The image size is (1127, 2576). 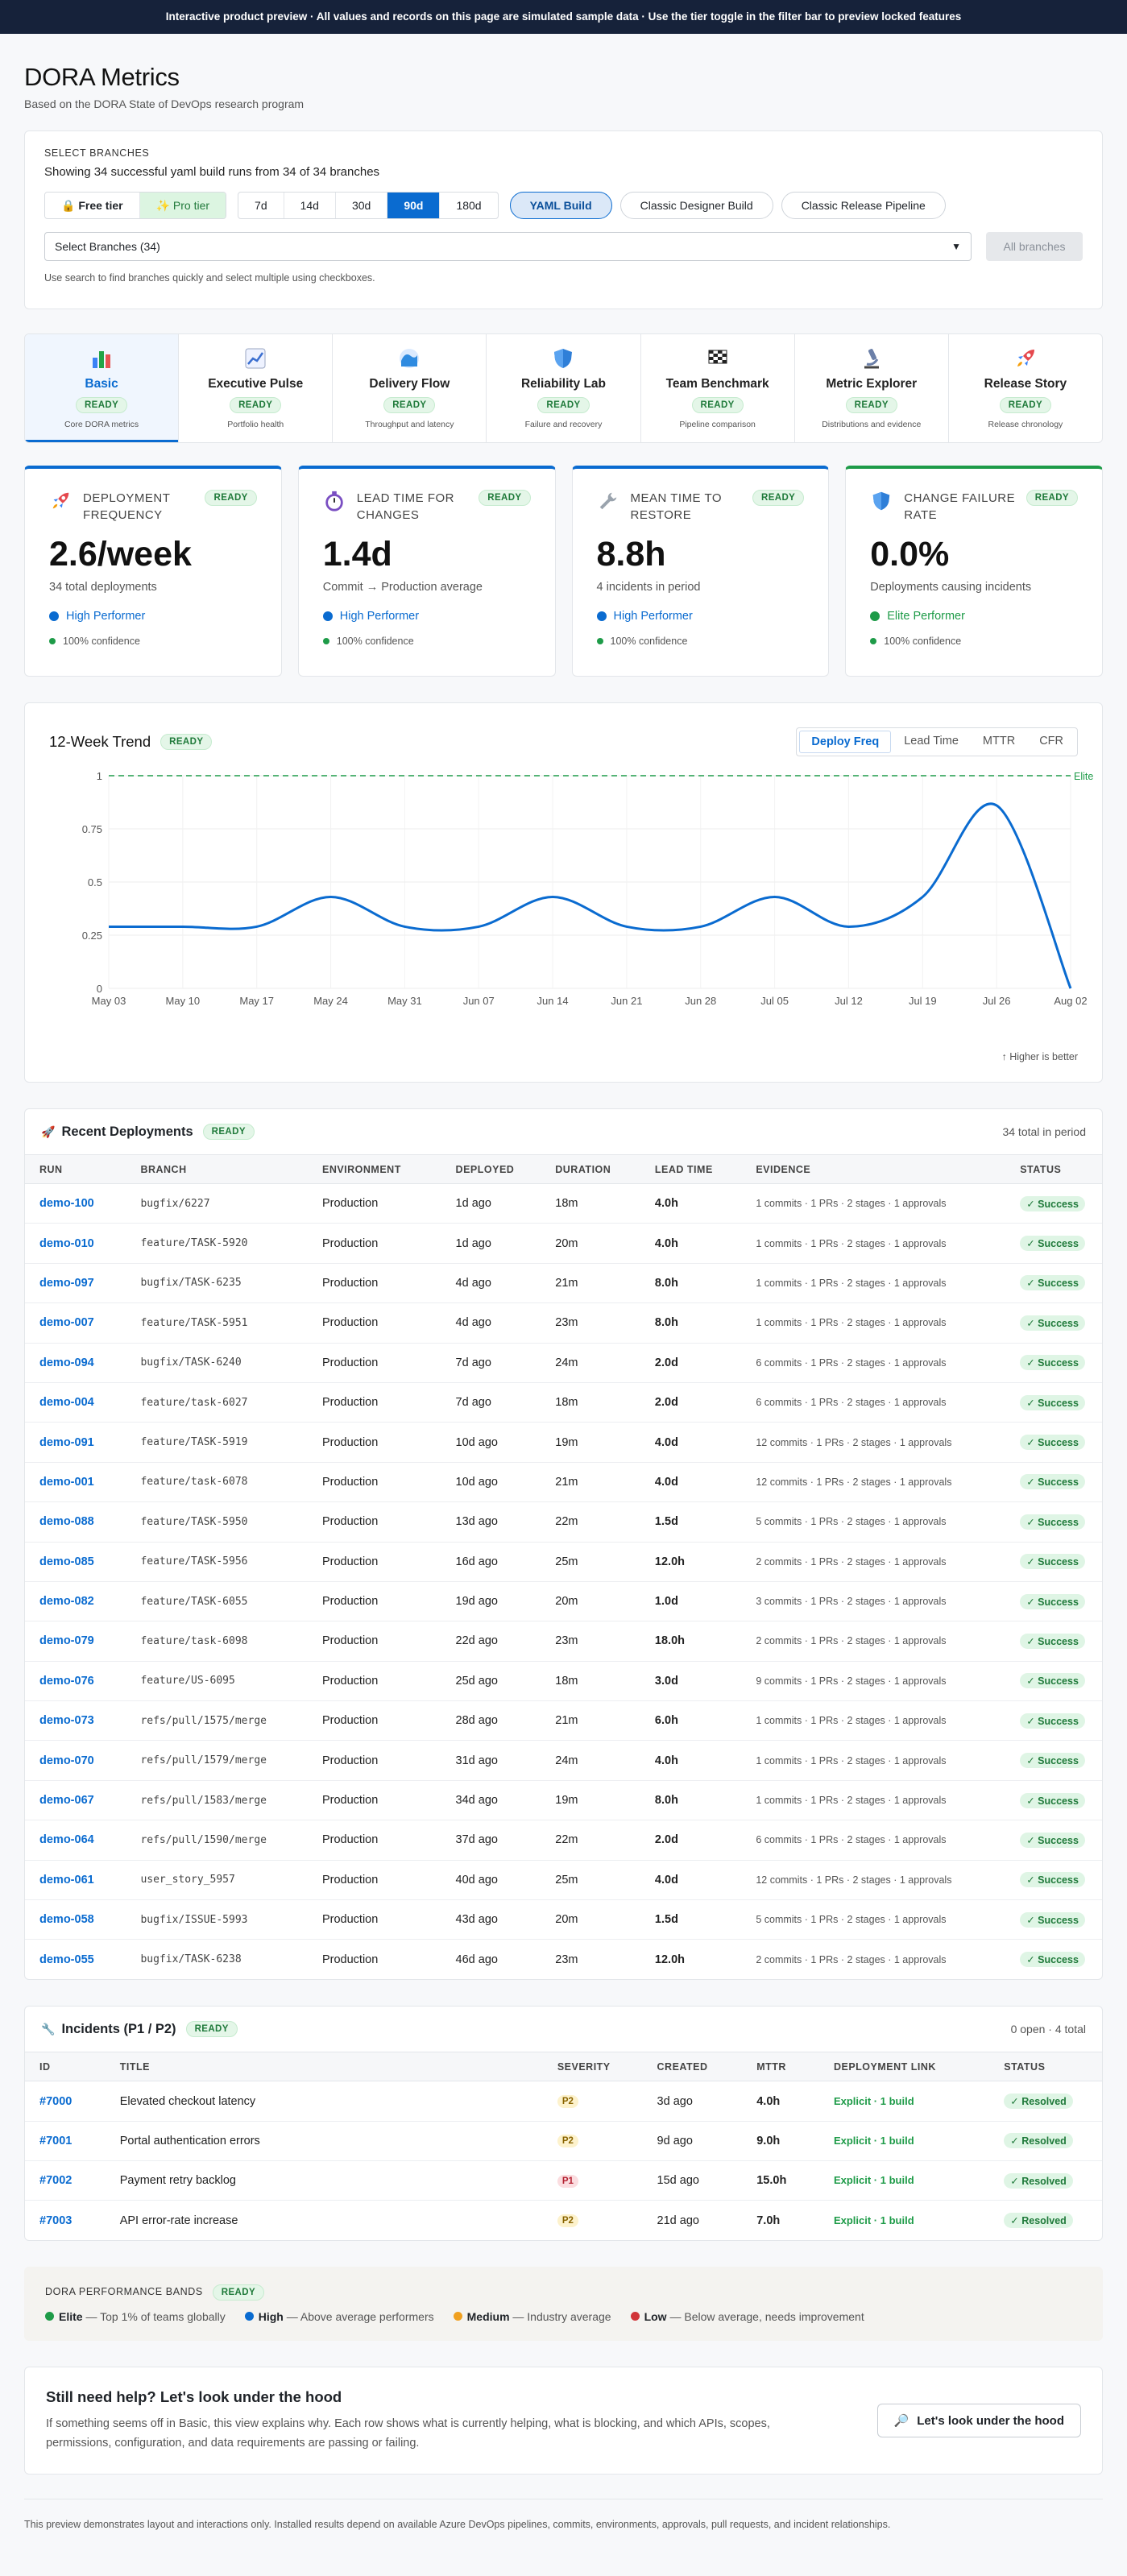 I want to click on run-cell: demo-088, so click(x=75, y=1522).